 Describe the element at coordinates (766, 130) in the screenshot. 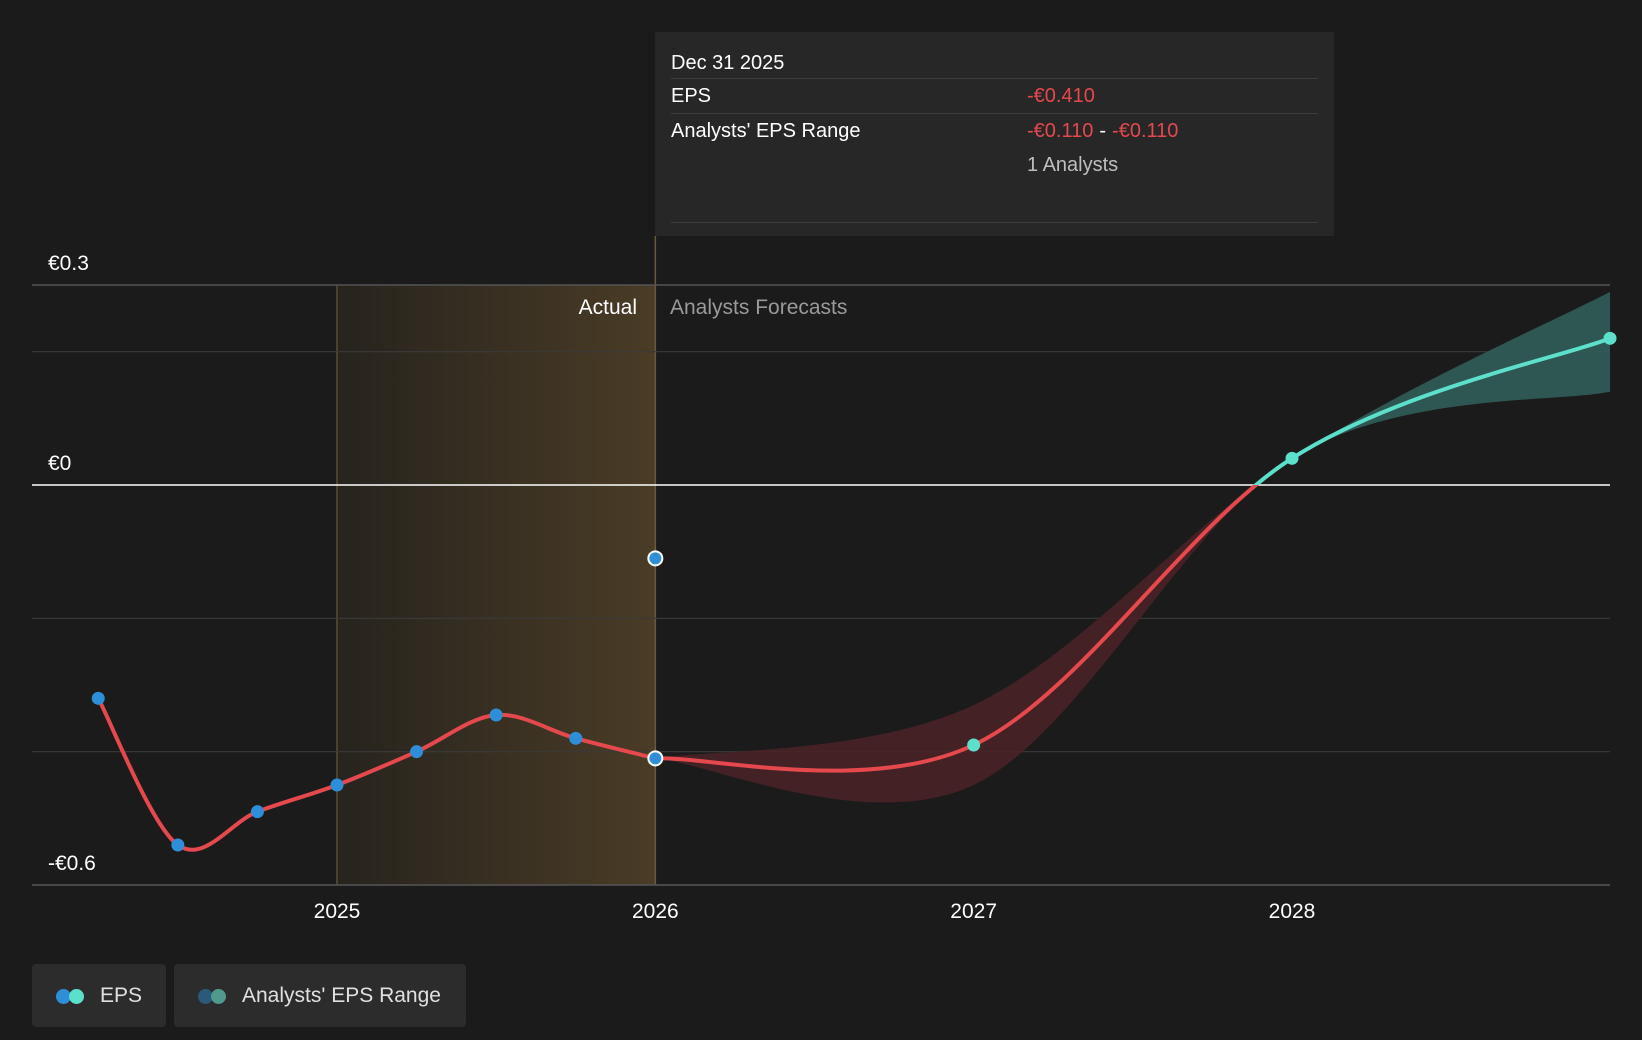

I see `tooltip-range-label: Analysts' EPS Range` at that location.